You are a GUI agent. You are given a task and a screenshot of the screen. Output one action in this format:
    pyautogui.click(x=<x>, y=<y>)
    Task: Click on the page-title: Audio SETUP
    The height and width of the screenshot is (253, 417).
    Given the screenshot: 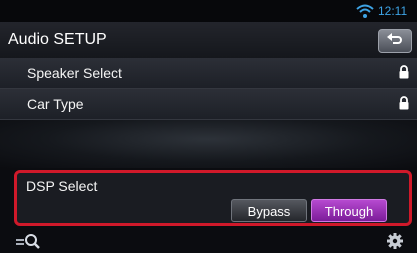 What is the action you would take?
    pyautogui.click(x=57, y=39)
    